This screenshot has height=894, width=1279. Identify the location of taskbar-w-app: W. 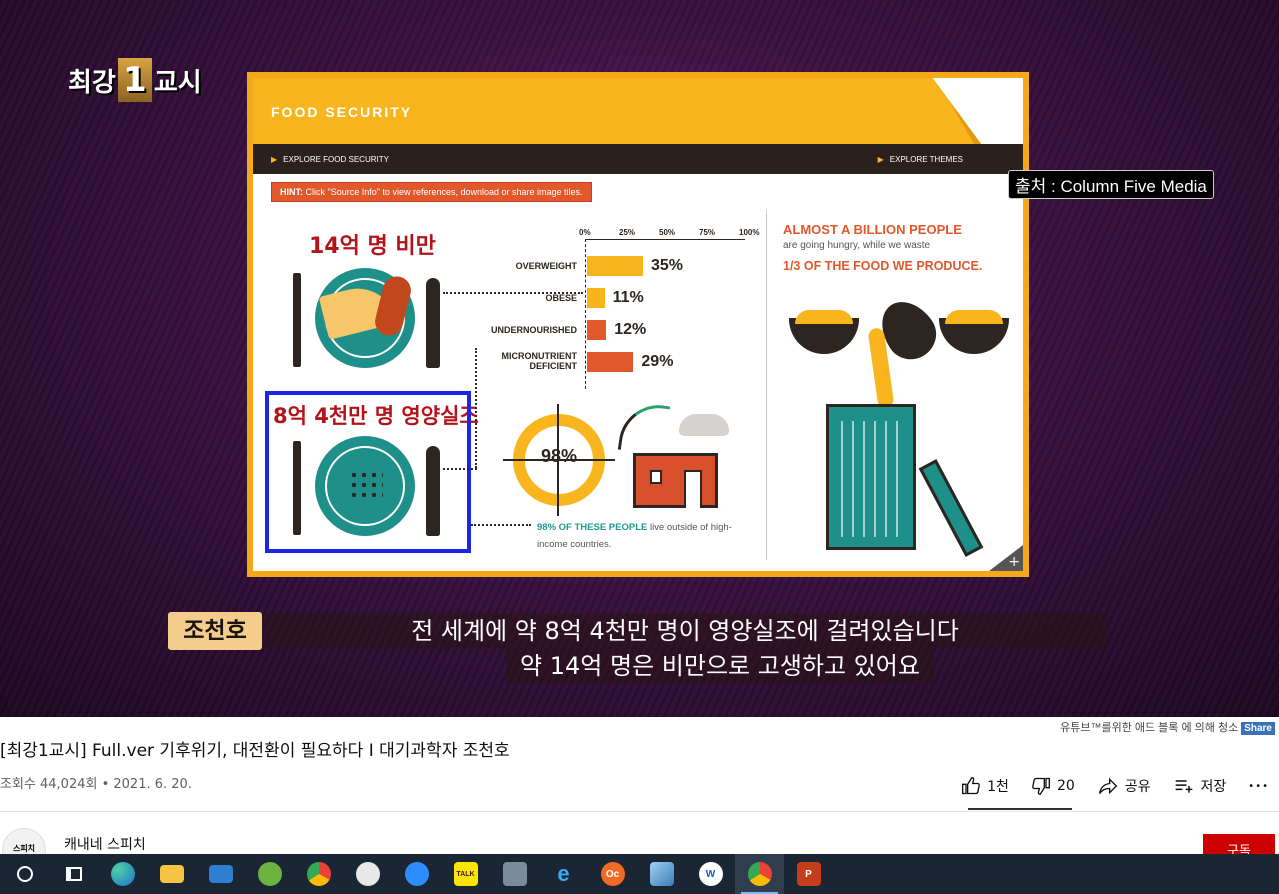
(710, 874).